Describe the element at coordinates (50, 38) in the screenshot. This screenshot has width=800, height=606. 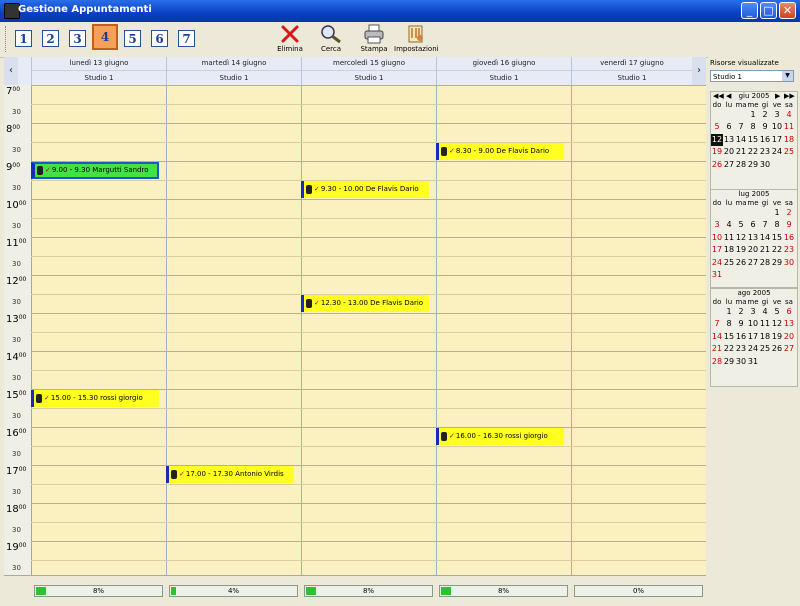
I see `days-2-button: 2` at that location.